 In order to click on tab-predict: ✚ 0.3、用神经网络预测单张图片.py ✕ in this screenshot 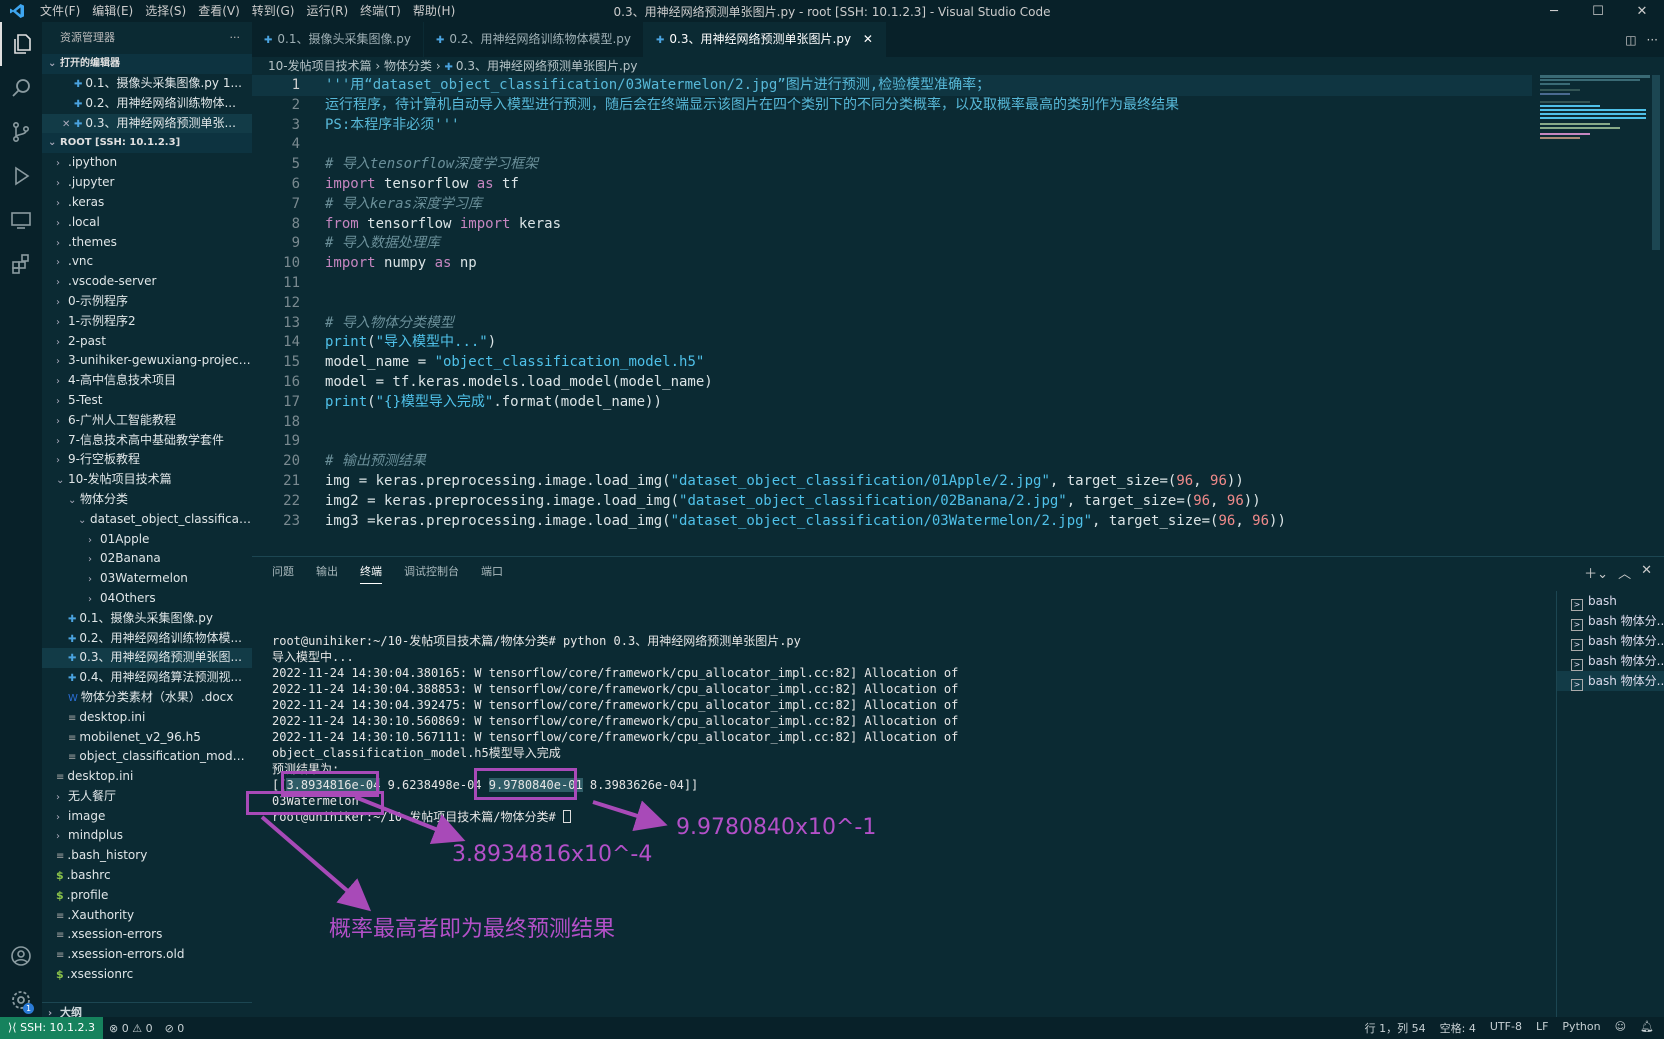, I will do `click(765, 39)`.